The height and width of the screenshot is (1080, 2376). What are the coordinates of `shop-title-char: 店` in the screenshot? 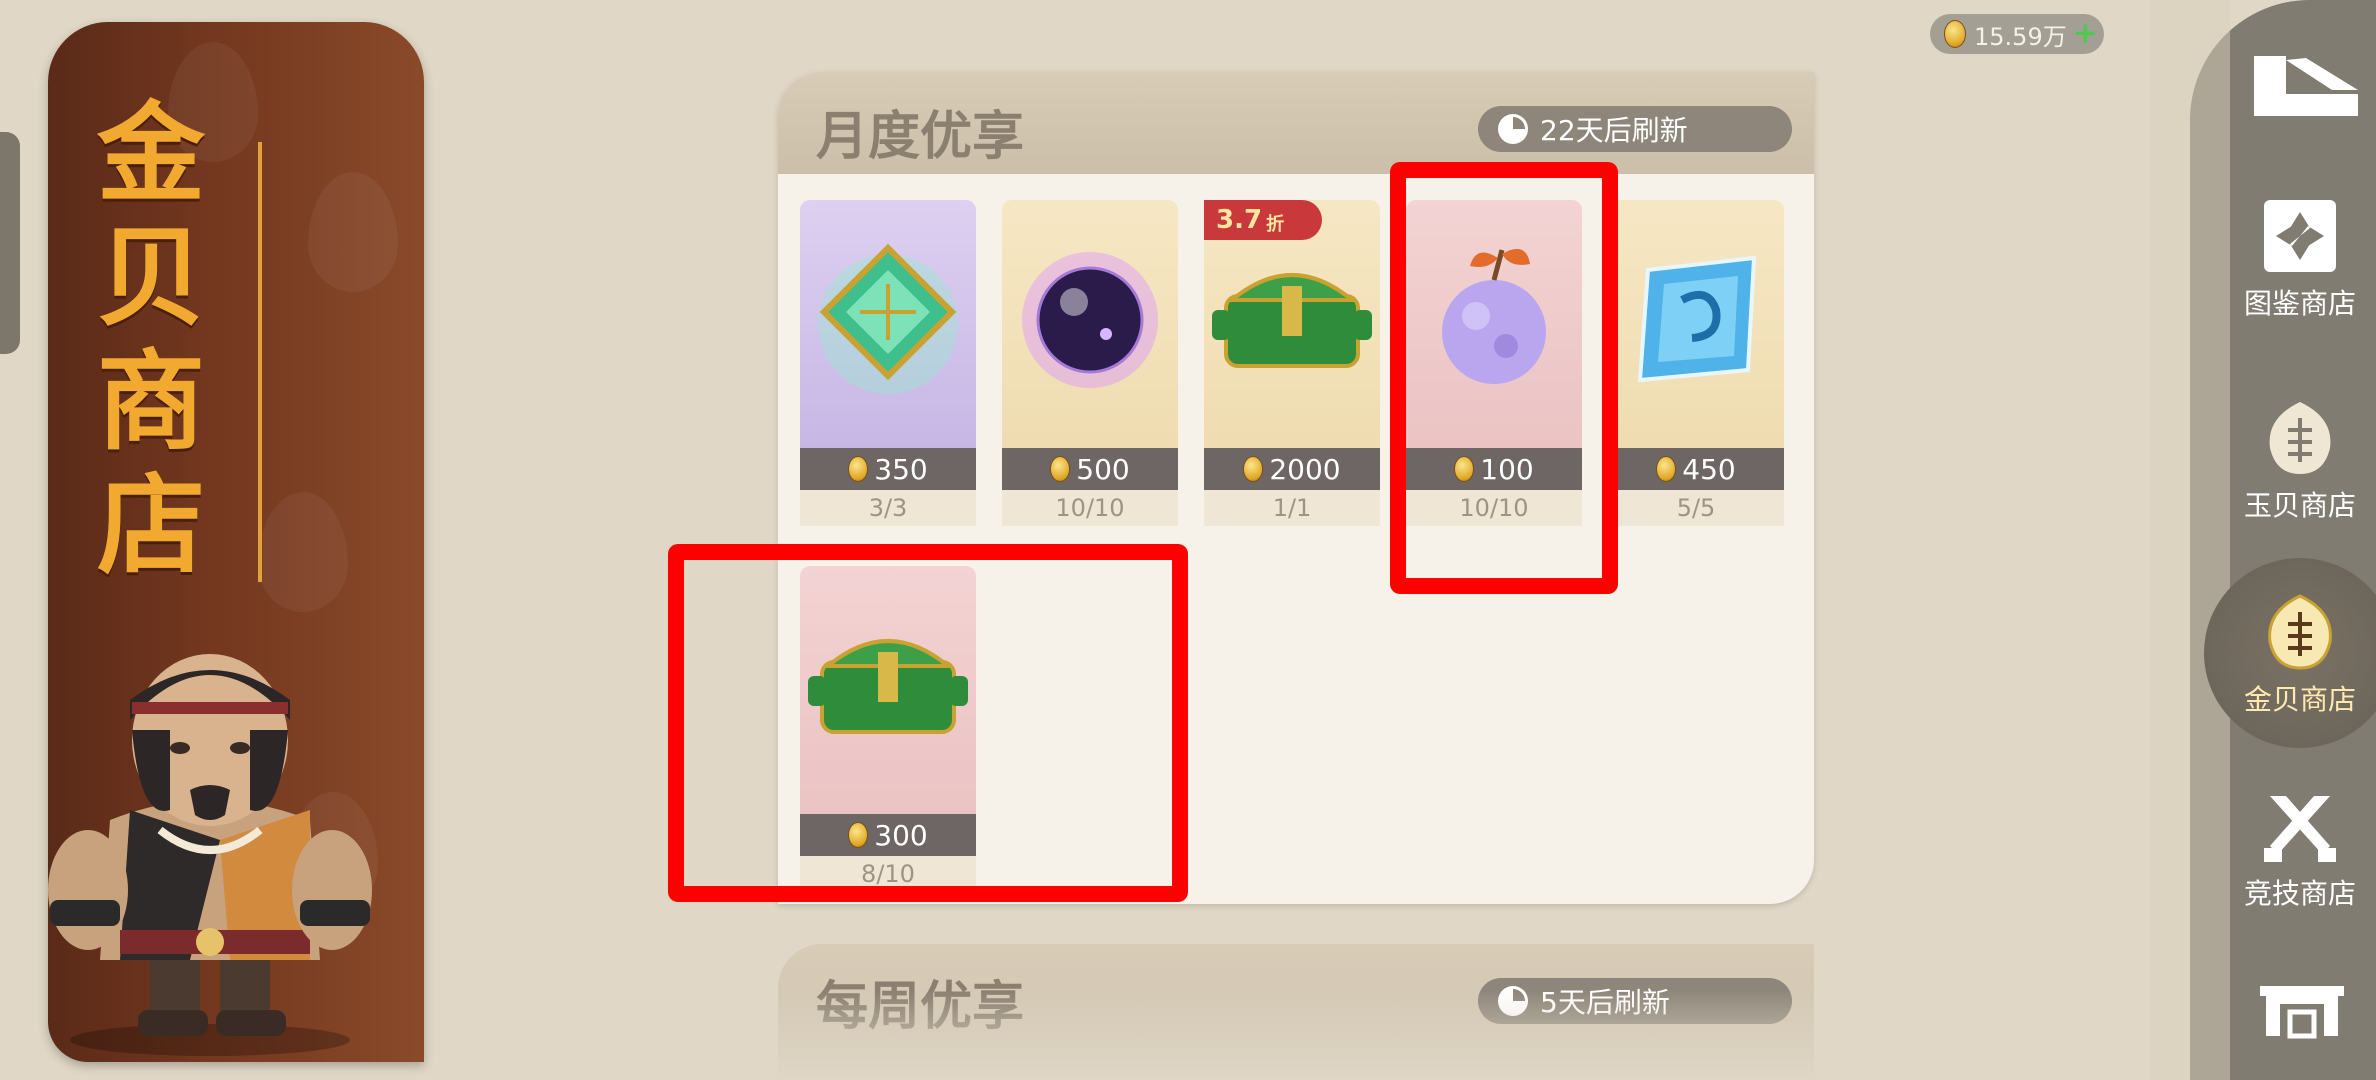 It's located at (150, 526).